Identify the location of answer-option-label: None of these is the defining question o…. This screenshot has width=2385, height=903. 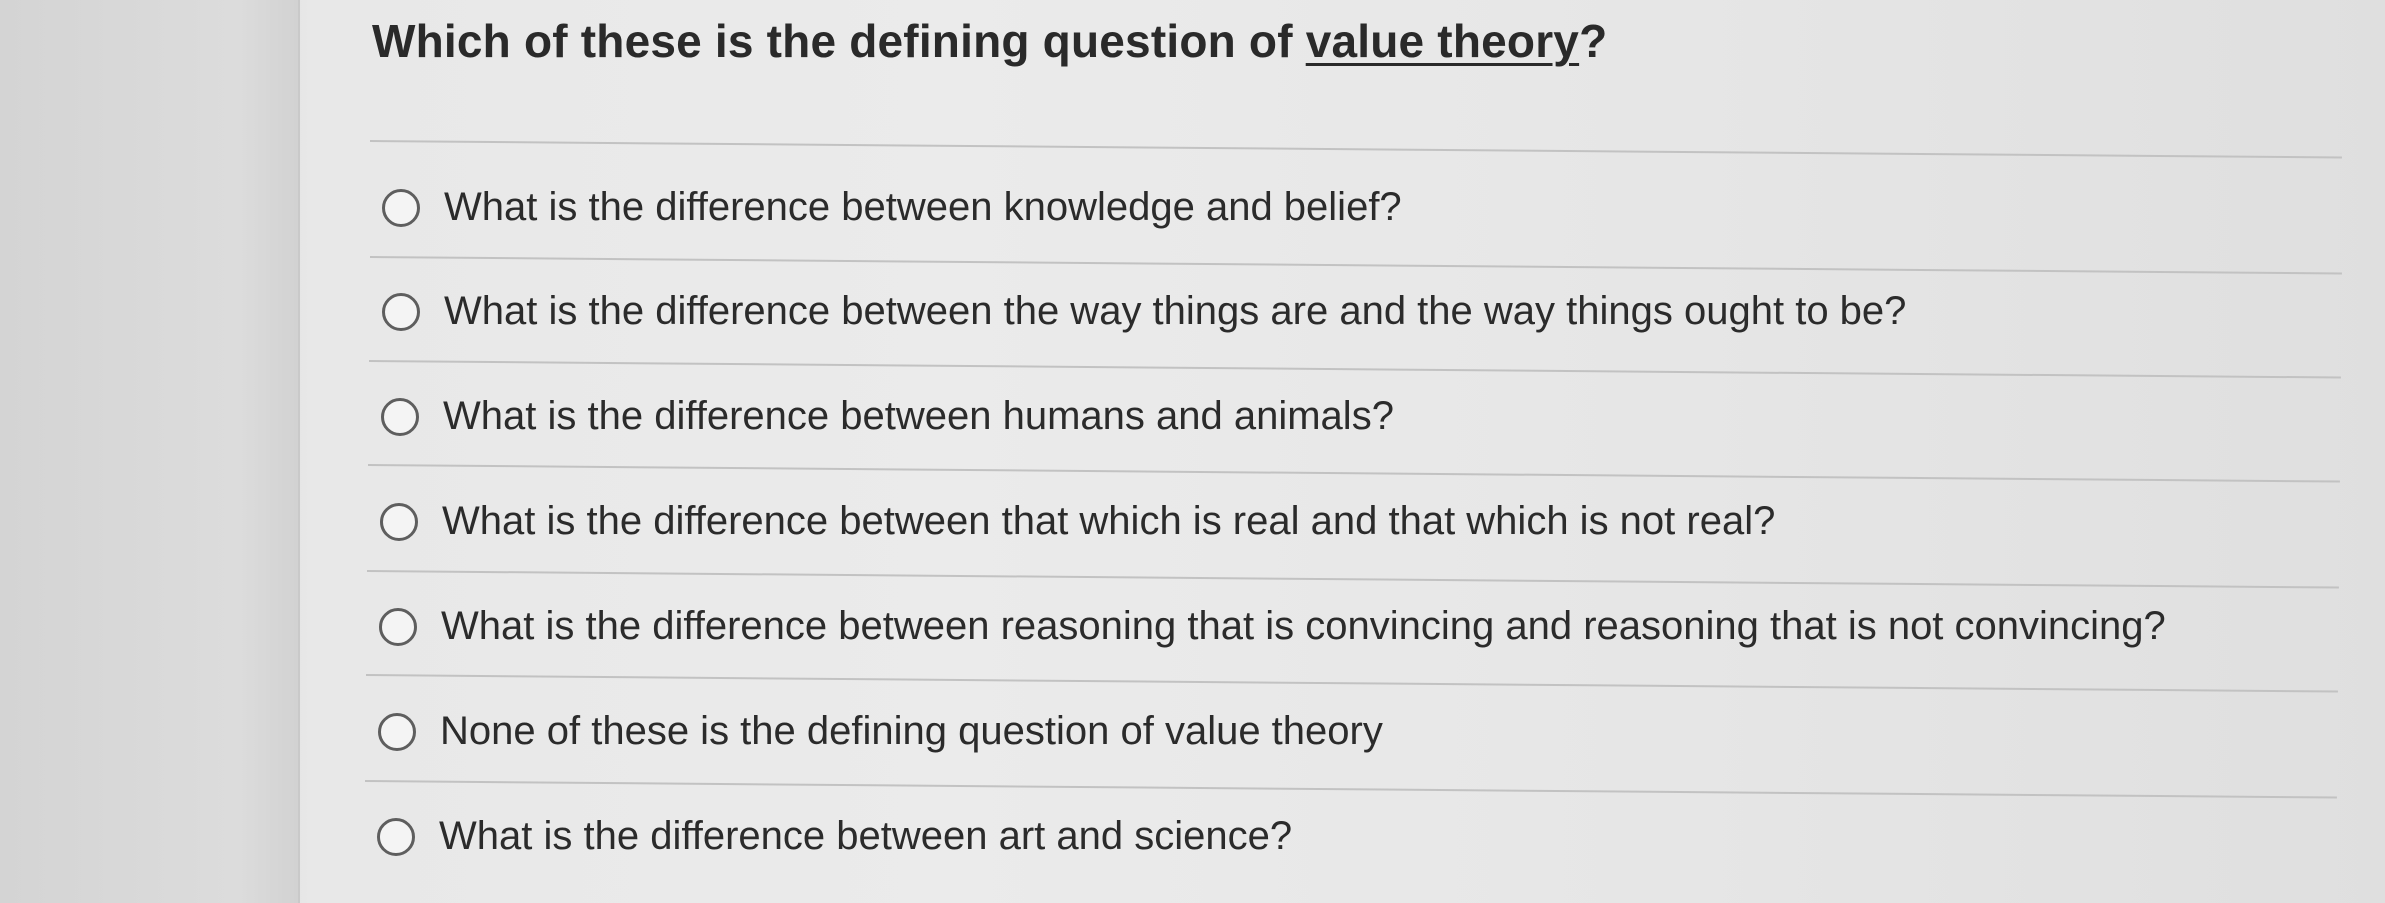
(911, 731).